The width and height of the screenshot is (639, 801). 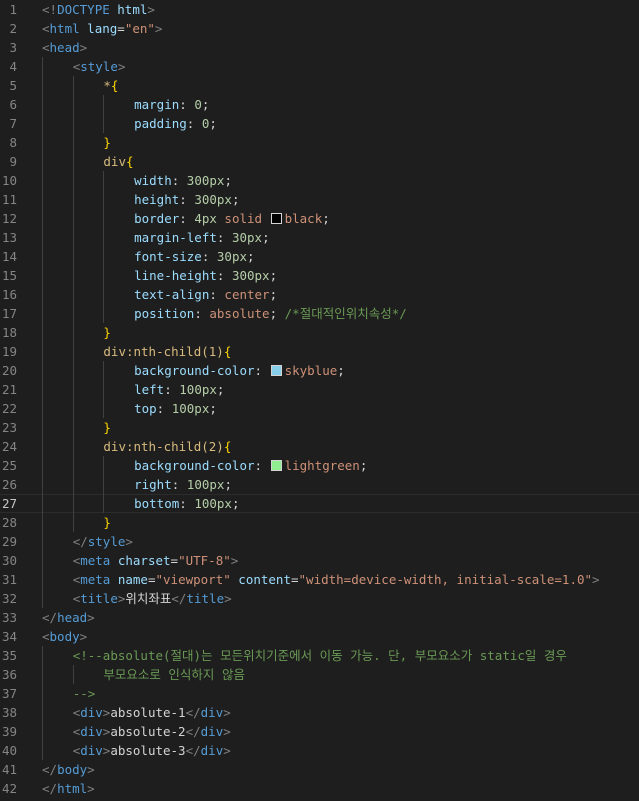 I want to click on code-line: 16 text-align: center;, so click(x=319, y=294).